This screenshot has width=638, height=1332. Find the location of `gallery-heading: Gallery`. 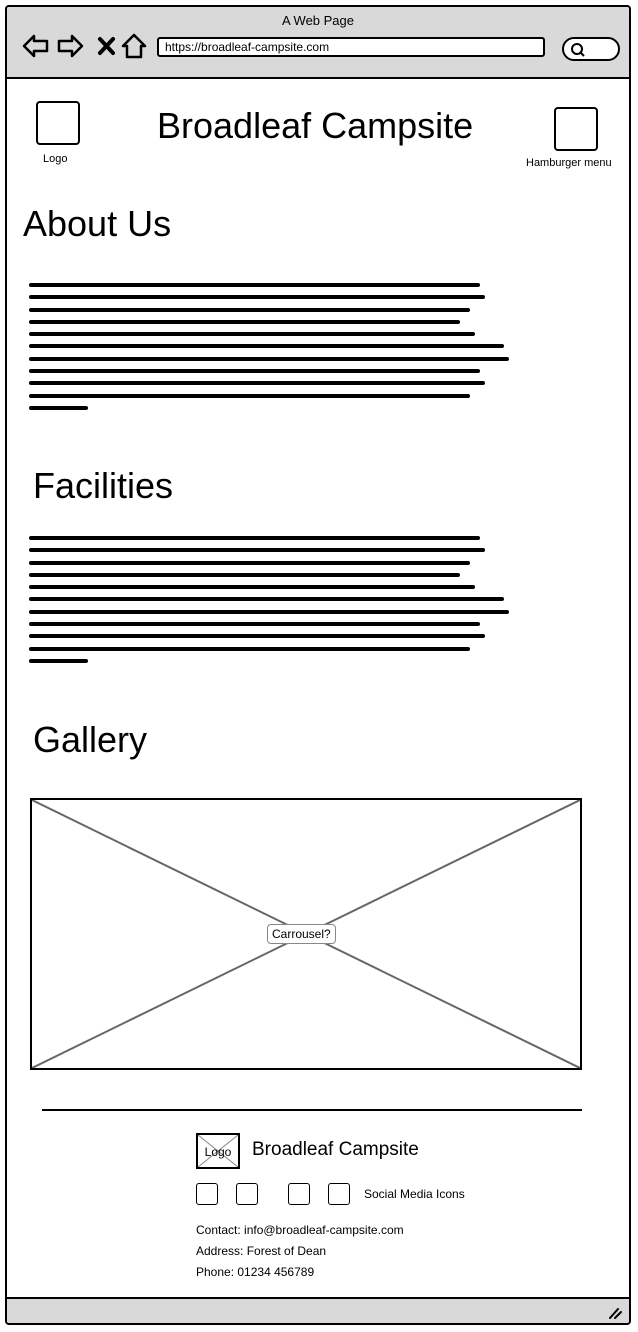

gallery-heading: Gallery is located at coordinates (90, 739).